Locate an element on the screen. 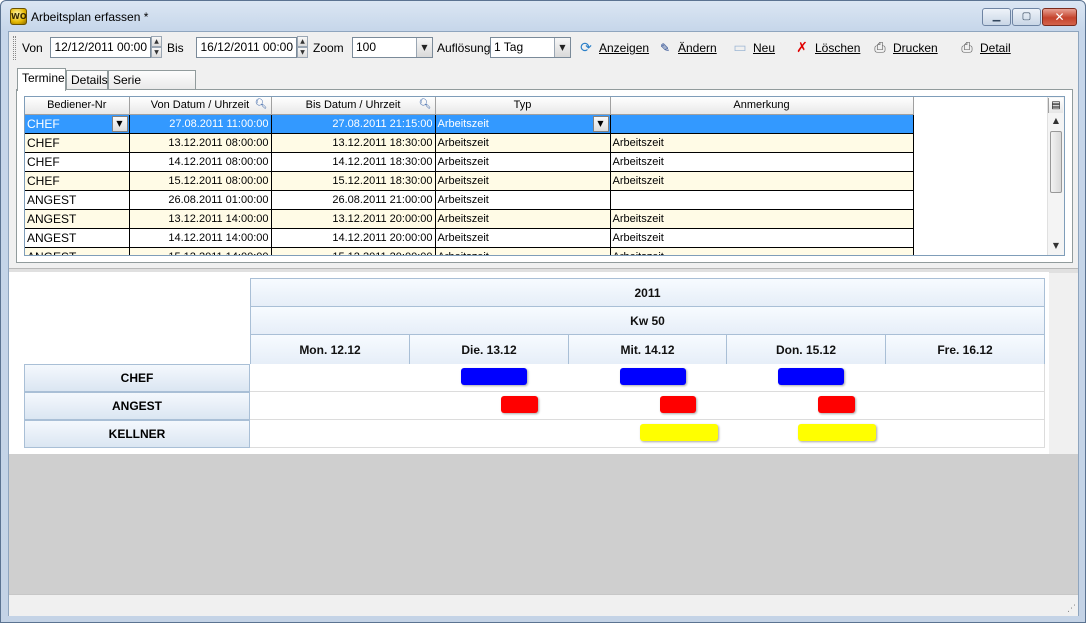 Image resolution: width=1086 pixels, height=623 pixels. cell-bis: 13.12.2011 20:00:00 is located at coordinates (353, 219).